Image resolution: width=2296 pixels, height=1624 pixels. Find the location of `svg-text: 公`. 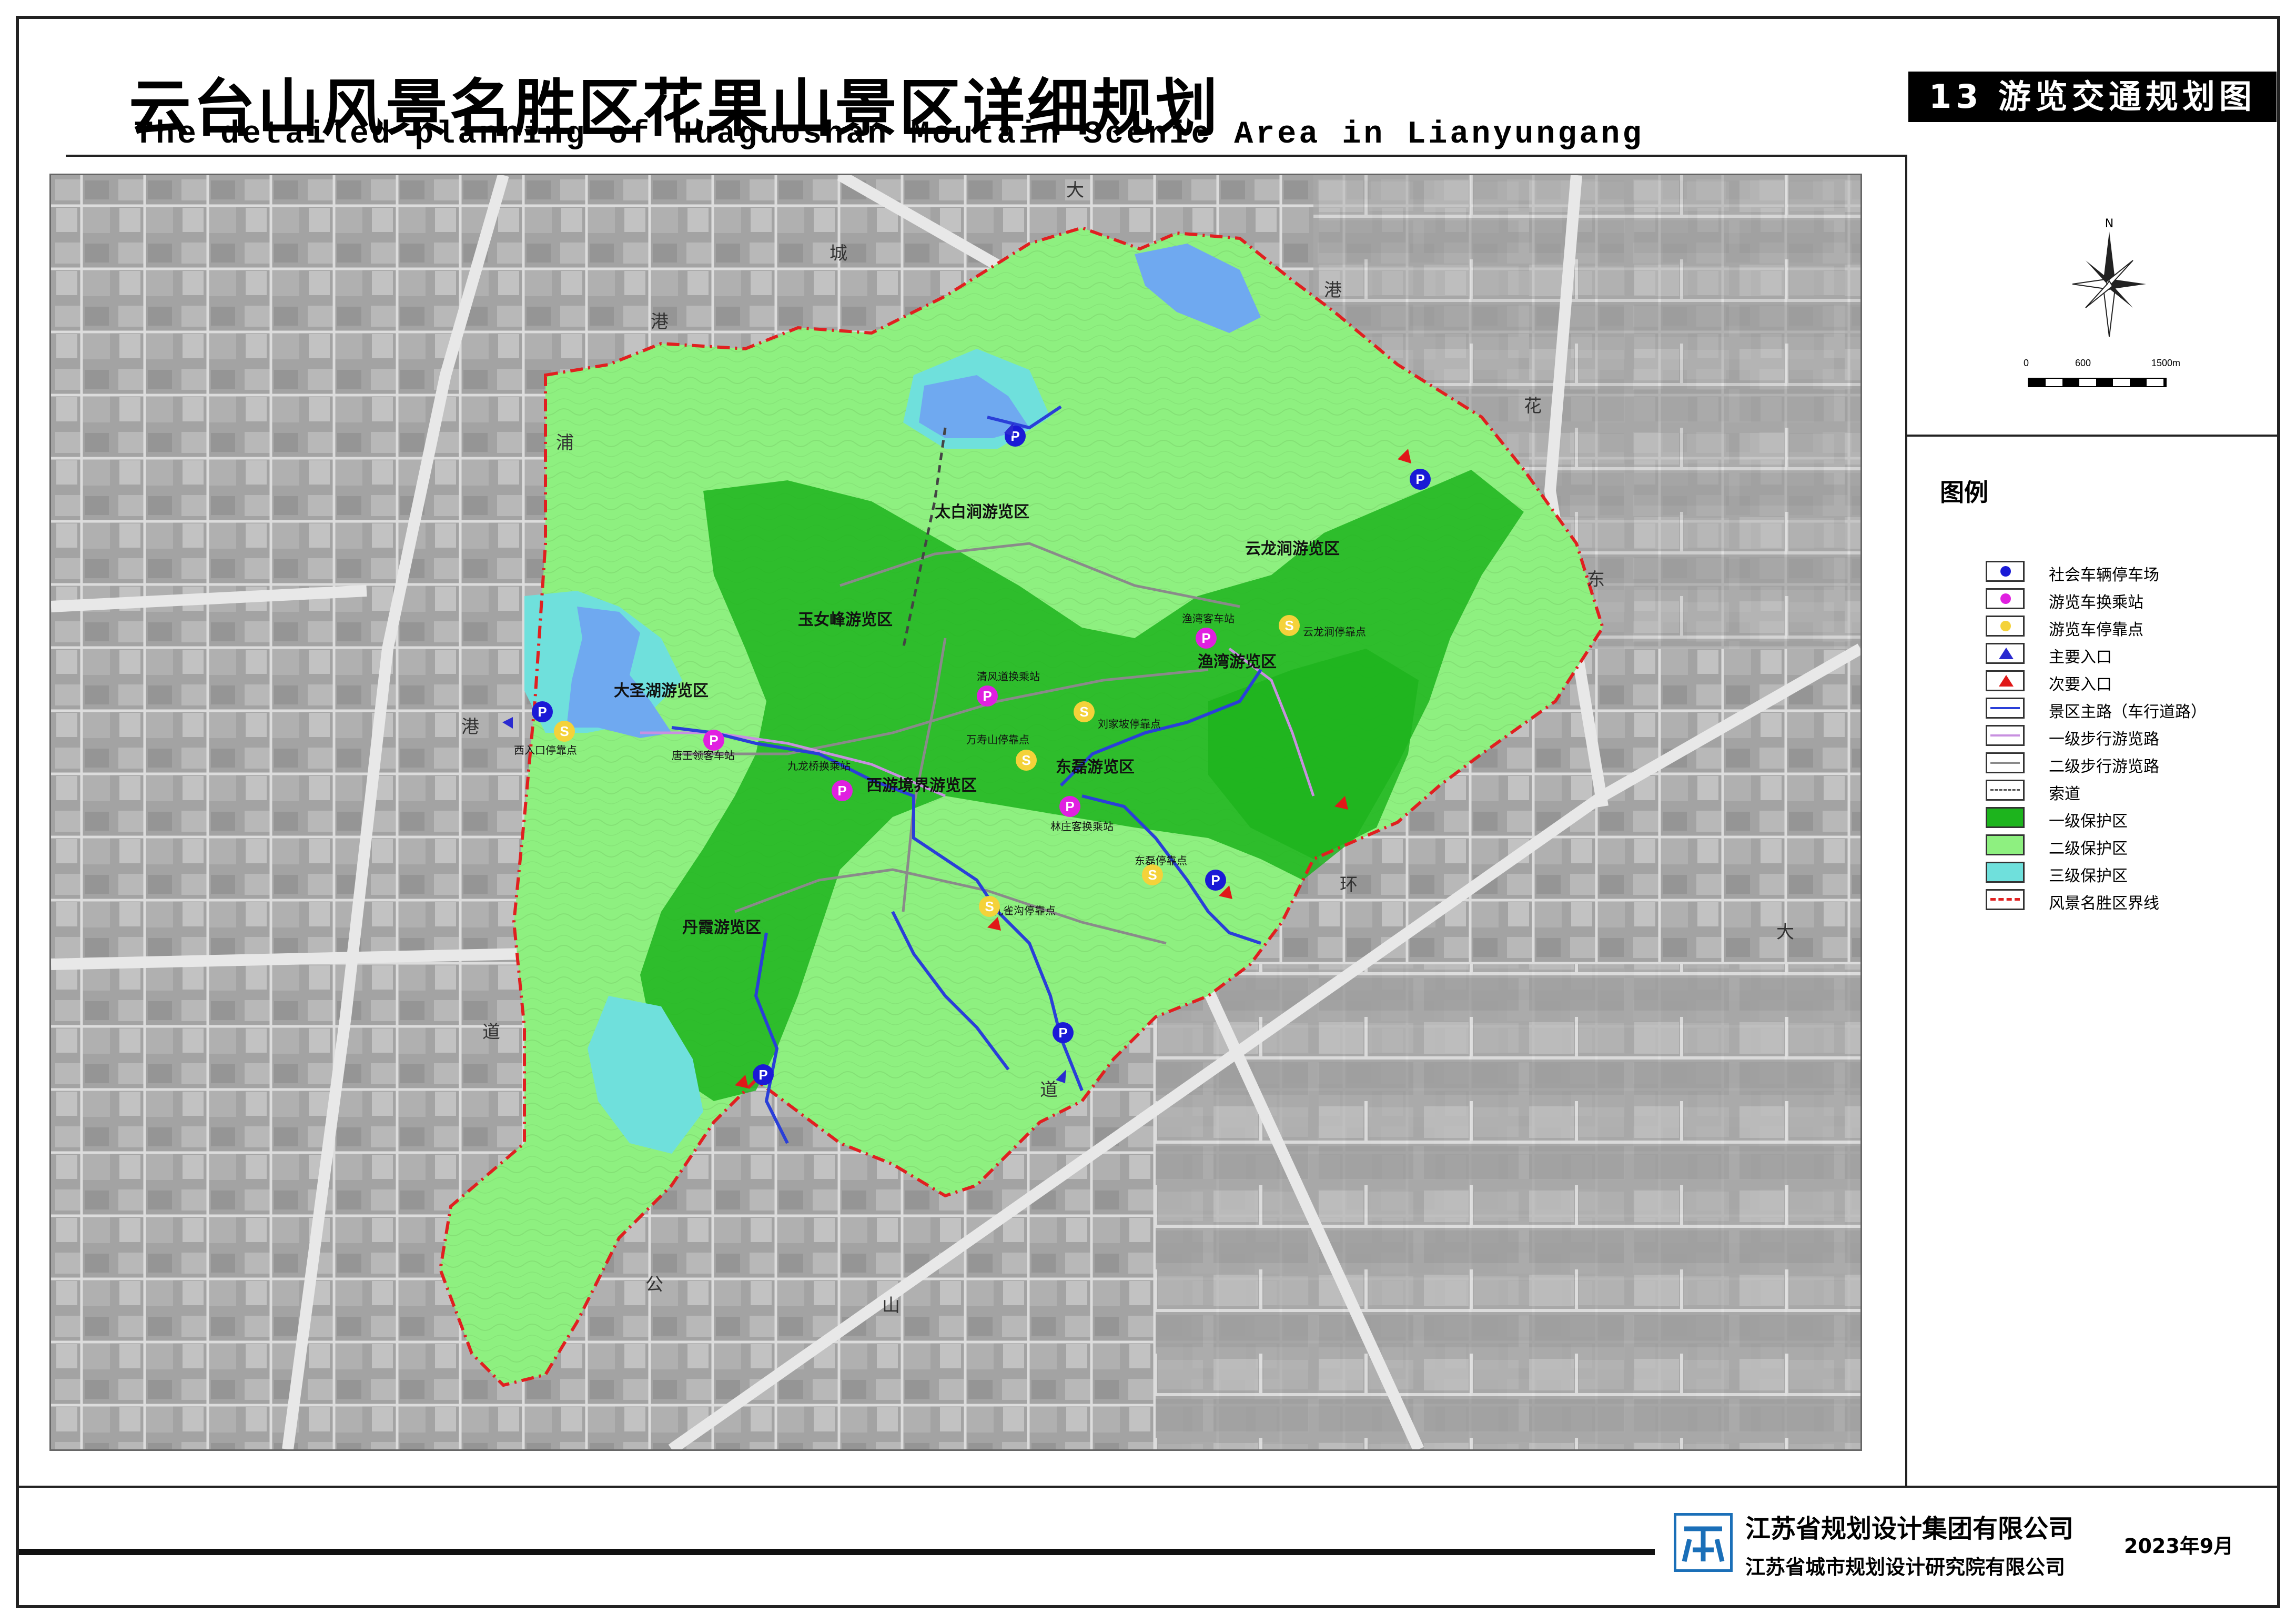

svg-text: 公 is located at coordinates (654, 1284).